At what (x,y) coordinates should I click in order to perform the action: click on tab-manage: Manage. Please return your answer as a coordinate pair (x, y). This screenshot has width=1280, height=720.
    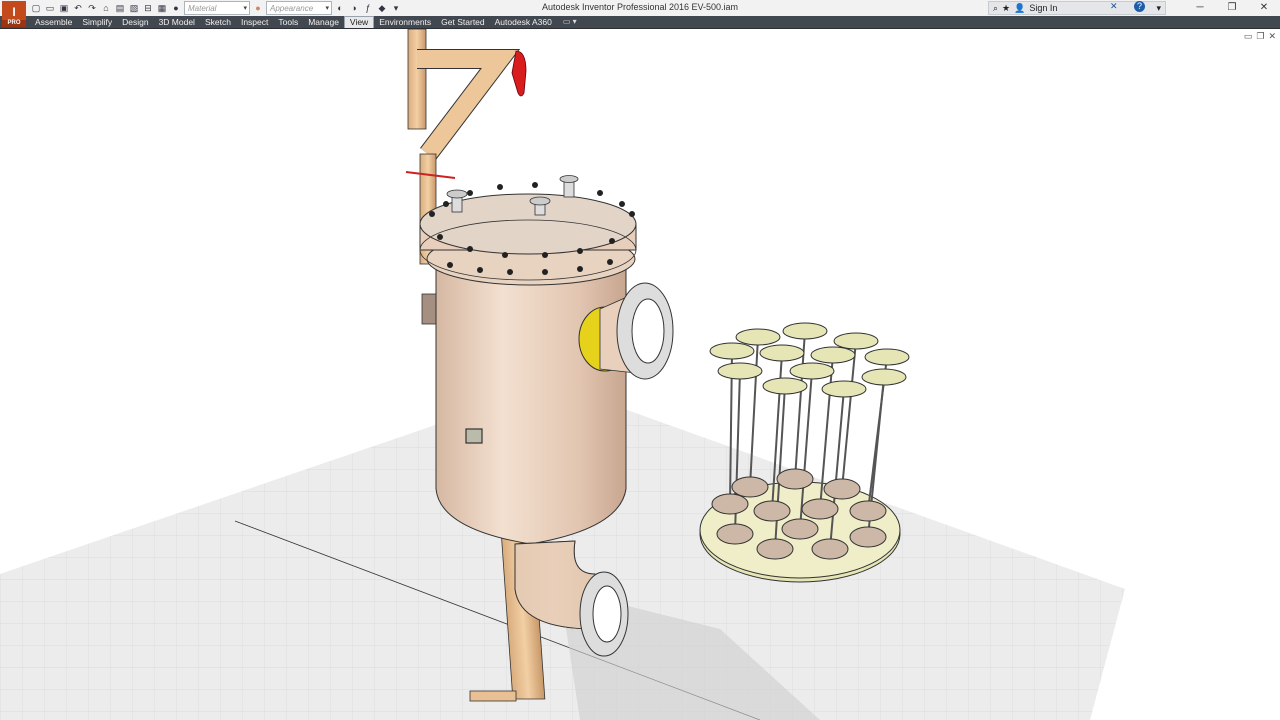
    Looking at the image, I should click on (323, 22).